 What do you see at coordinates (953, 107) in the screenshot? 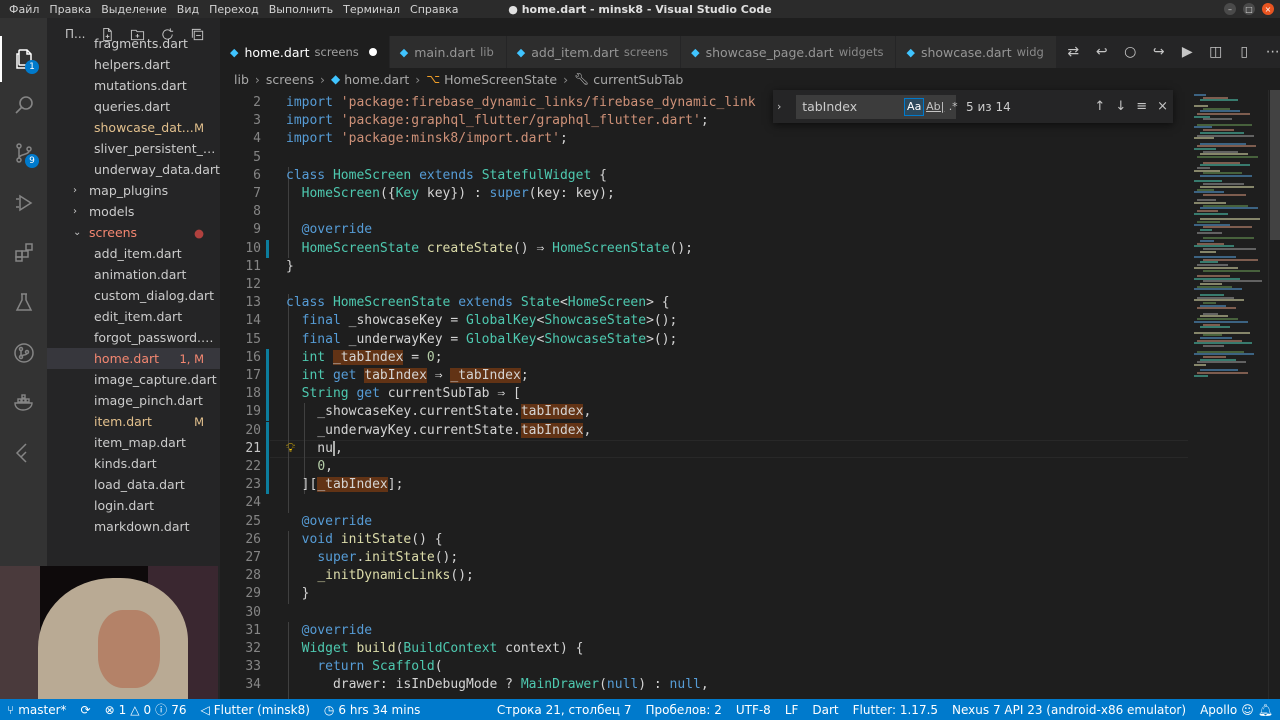
I see `regex-toggle: .*` at bounding box center [953, 107].